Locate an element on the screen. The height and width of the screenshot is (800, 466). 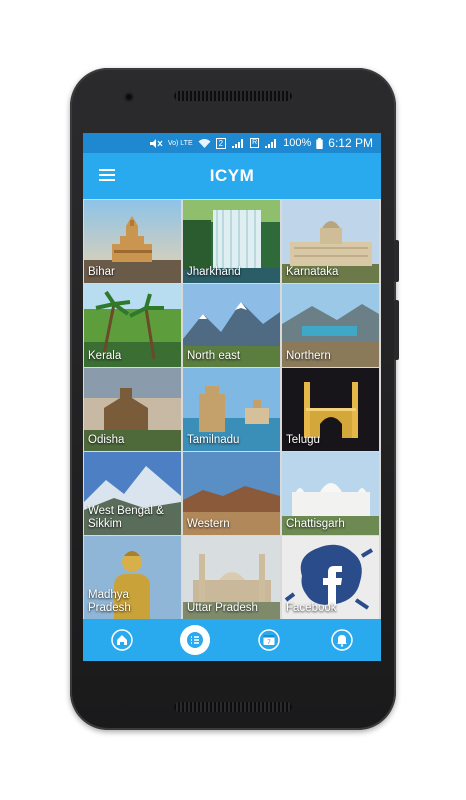
tile-label: Northern is located at coordinates (308, 356).